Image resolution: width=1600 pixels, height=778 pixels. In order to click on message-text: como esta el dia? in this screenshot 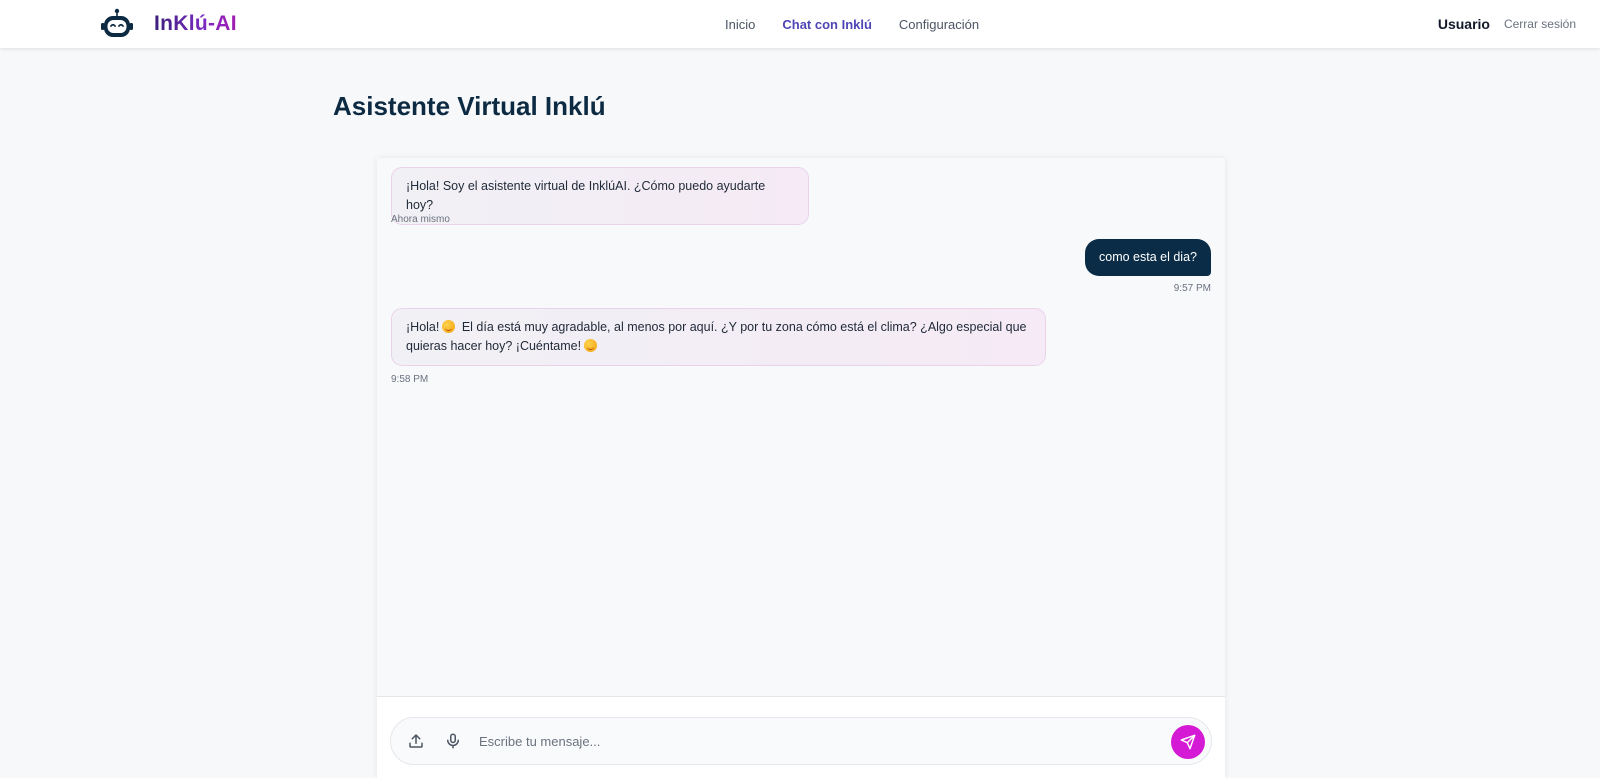, I will do `click(1148, 257)`.